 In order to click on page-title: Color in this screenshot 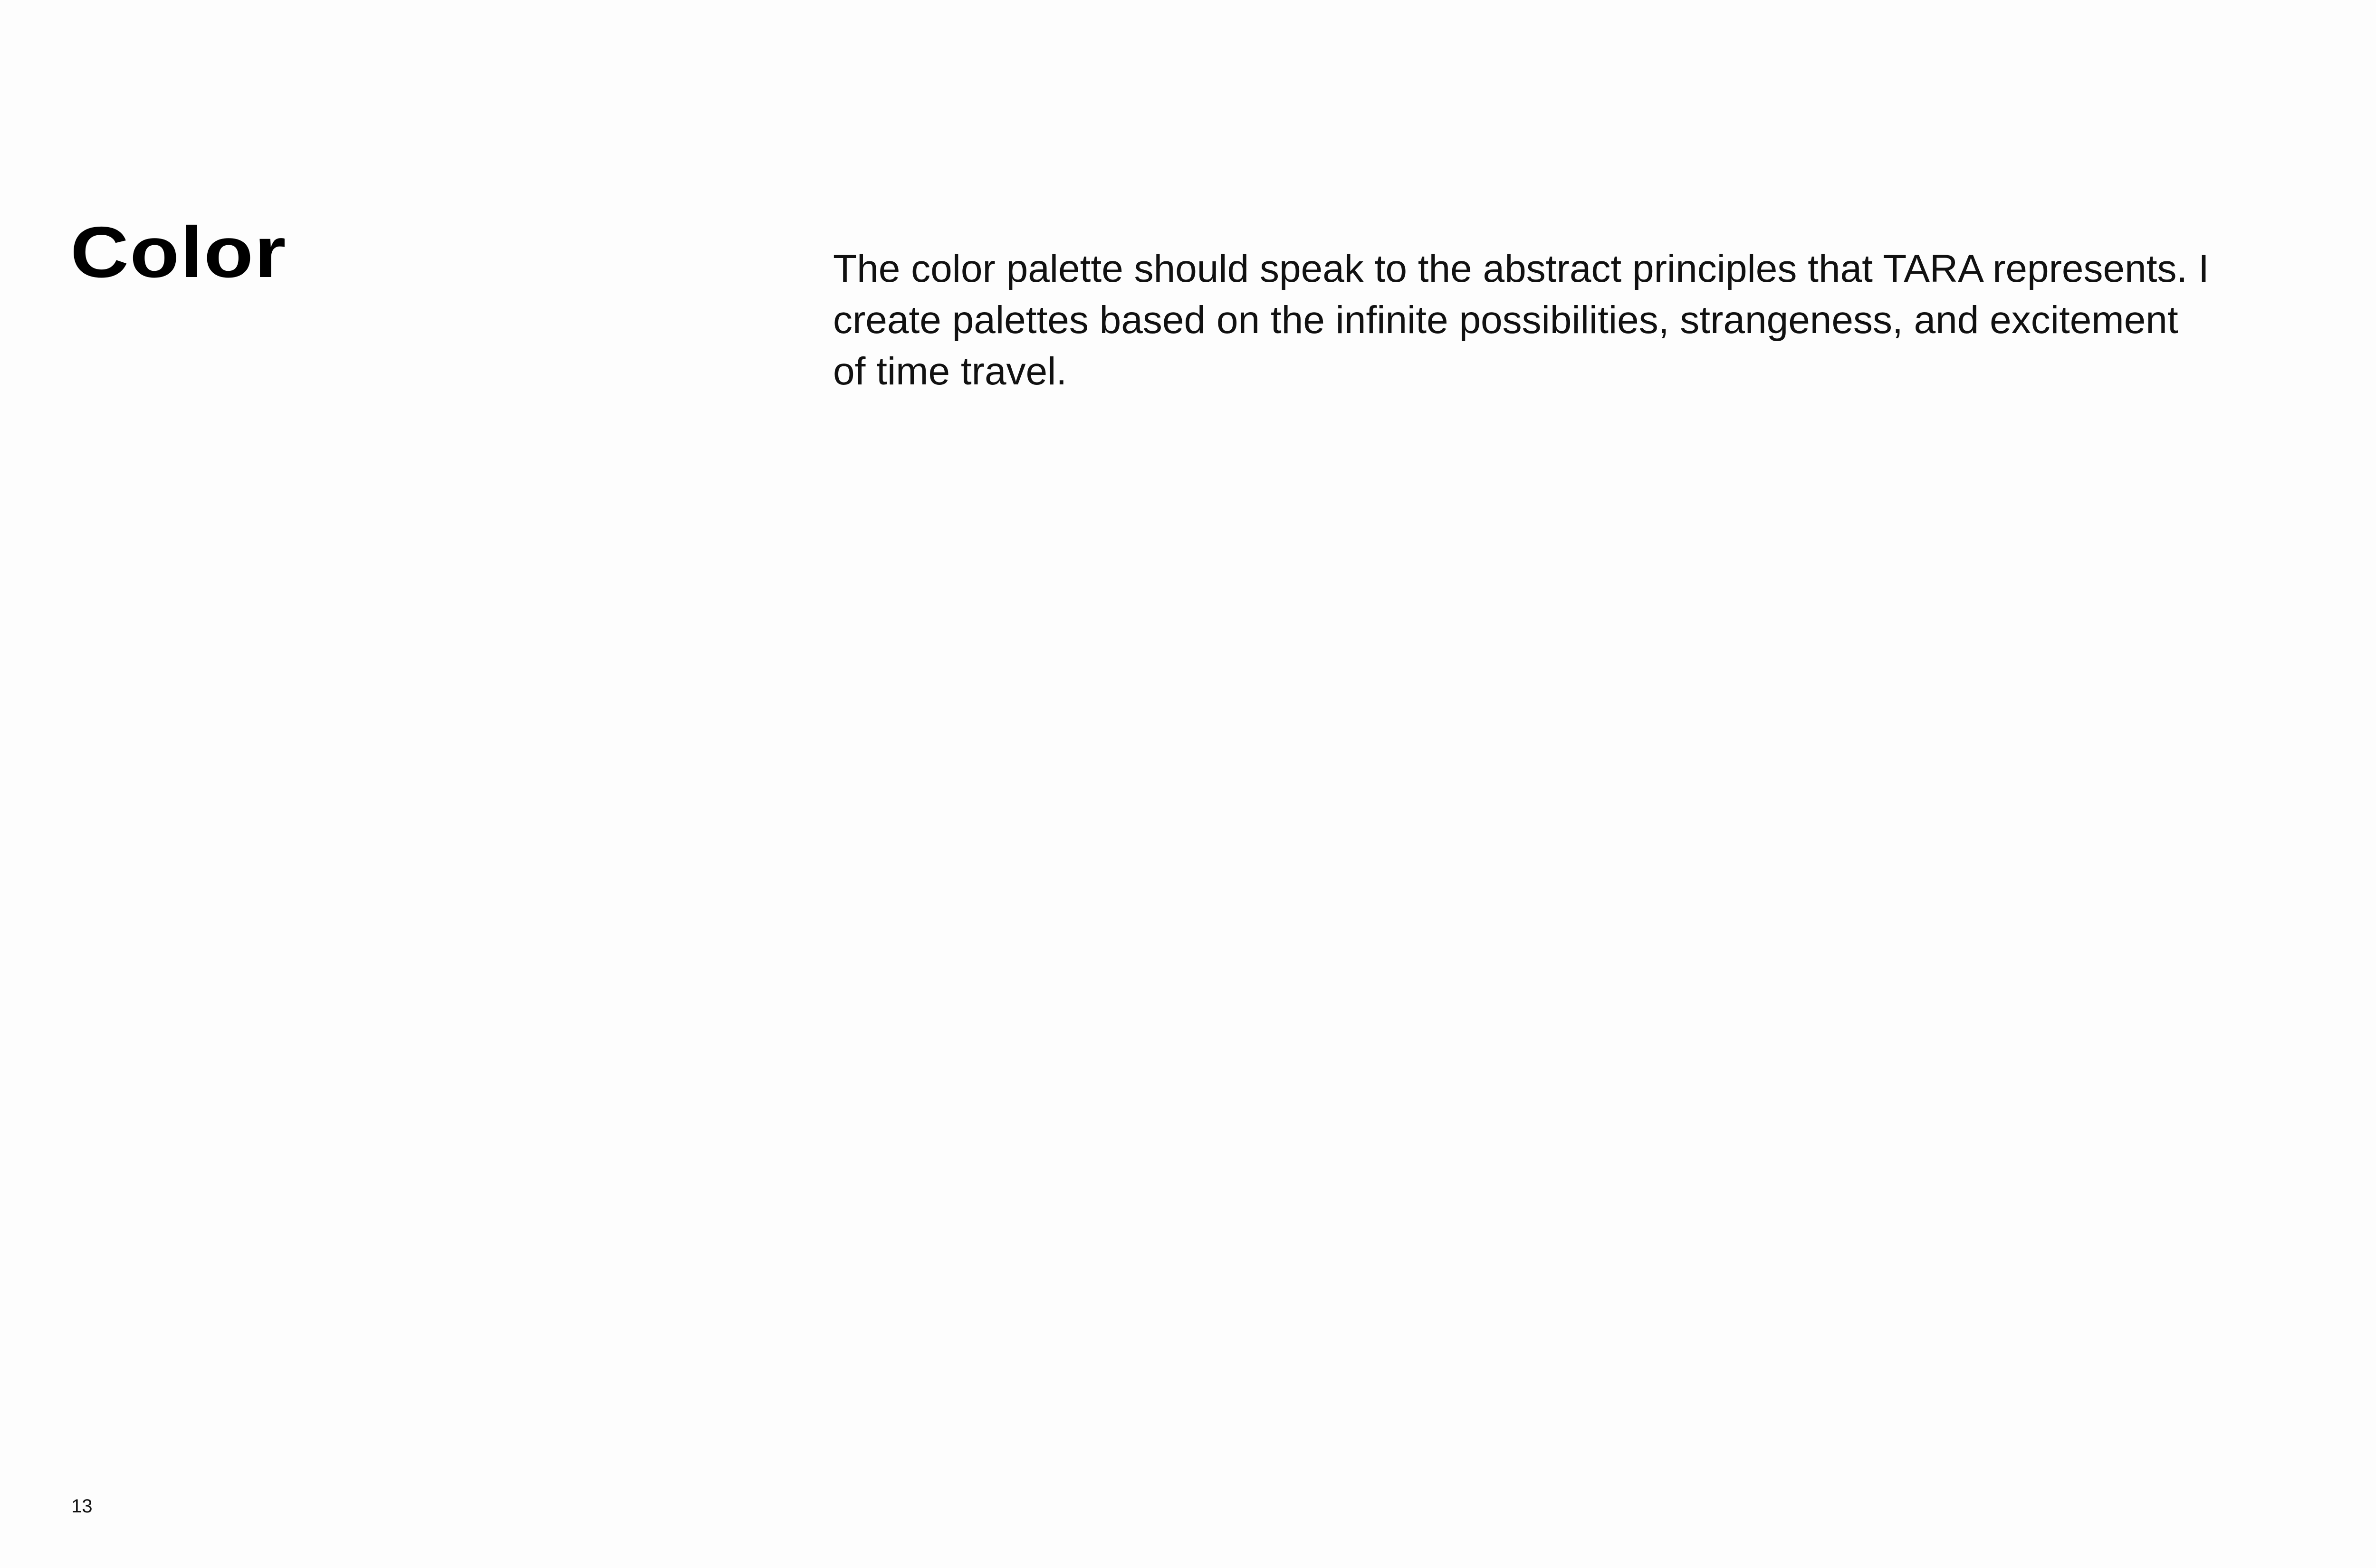, I will do `click(178, 253)`.